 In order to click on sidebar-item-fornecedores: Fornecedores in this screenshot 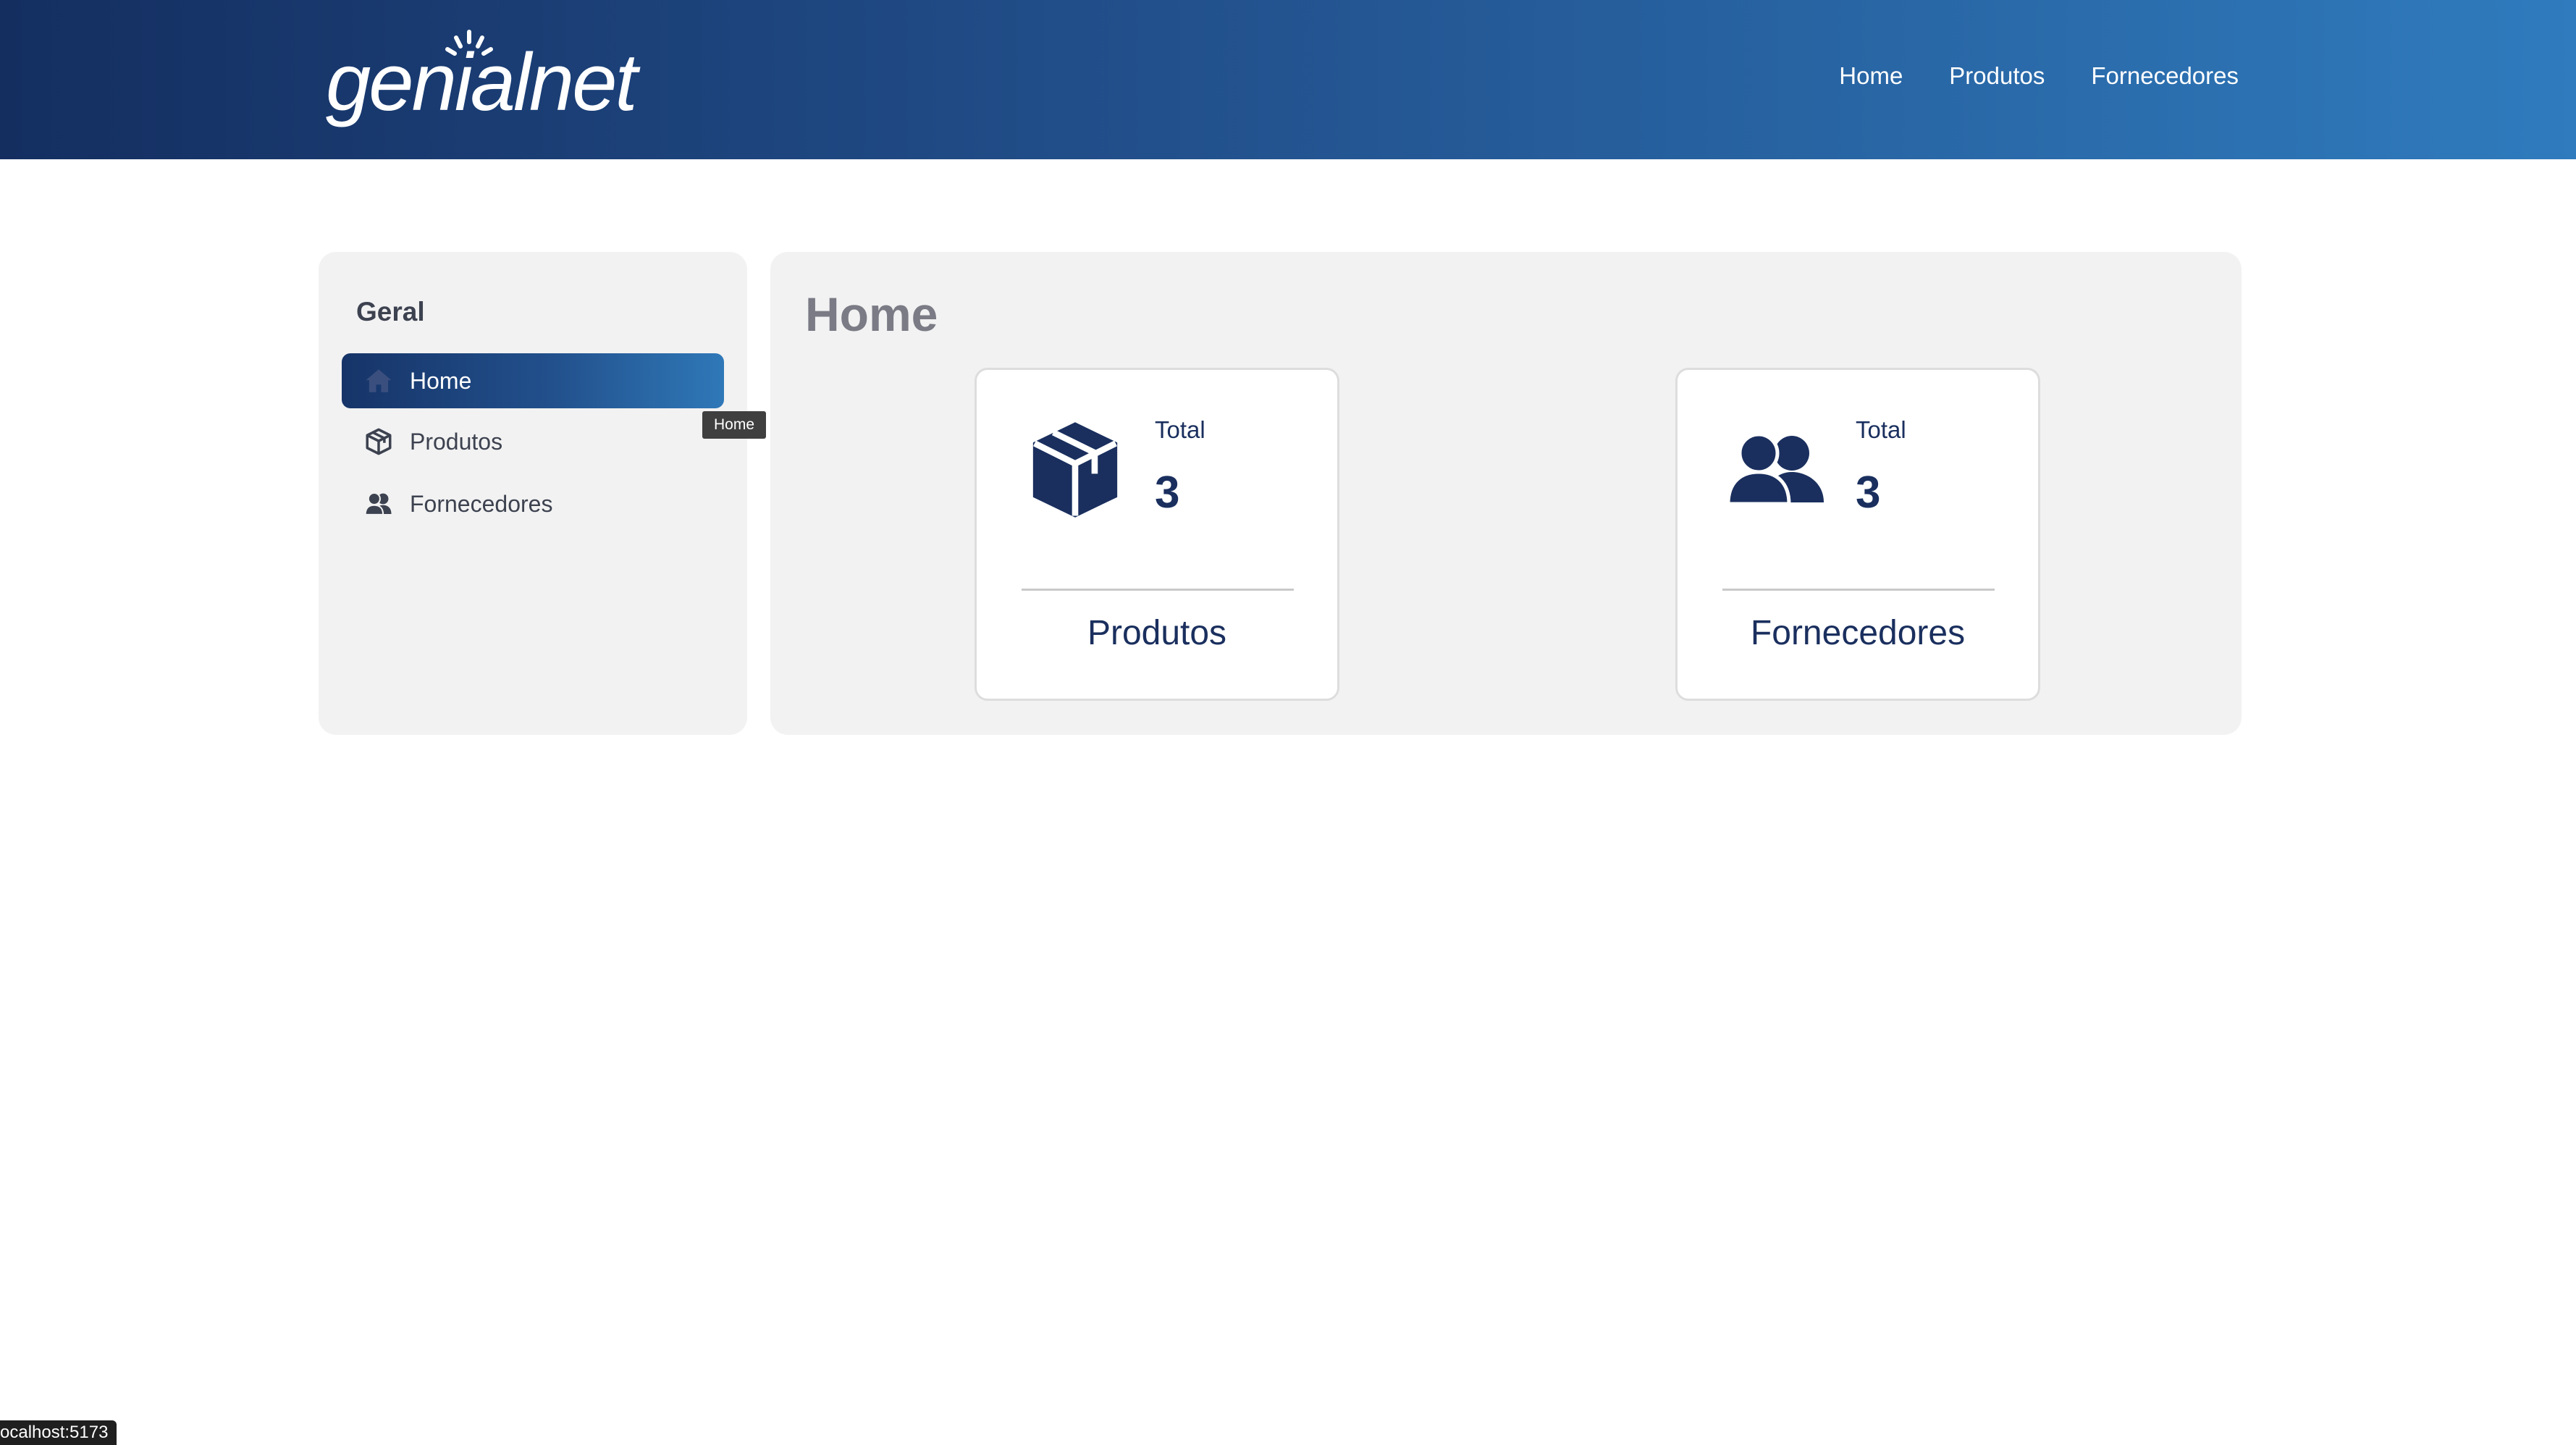, I will do `click(533, 503)`.